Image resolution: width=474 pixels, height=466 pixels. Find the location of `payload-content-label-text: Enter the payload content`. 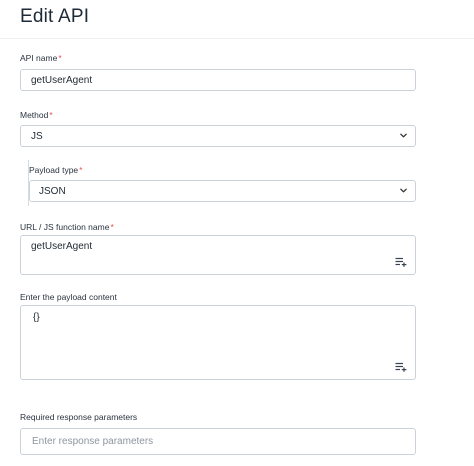

payload-content-label-text: Enter the payload content is located at coordinates (68, 297).